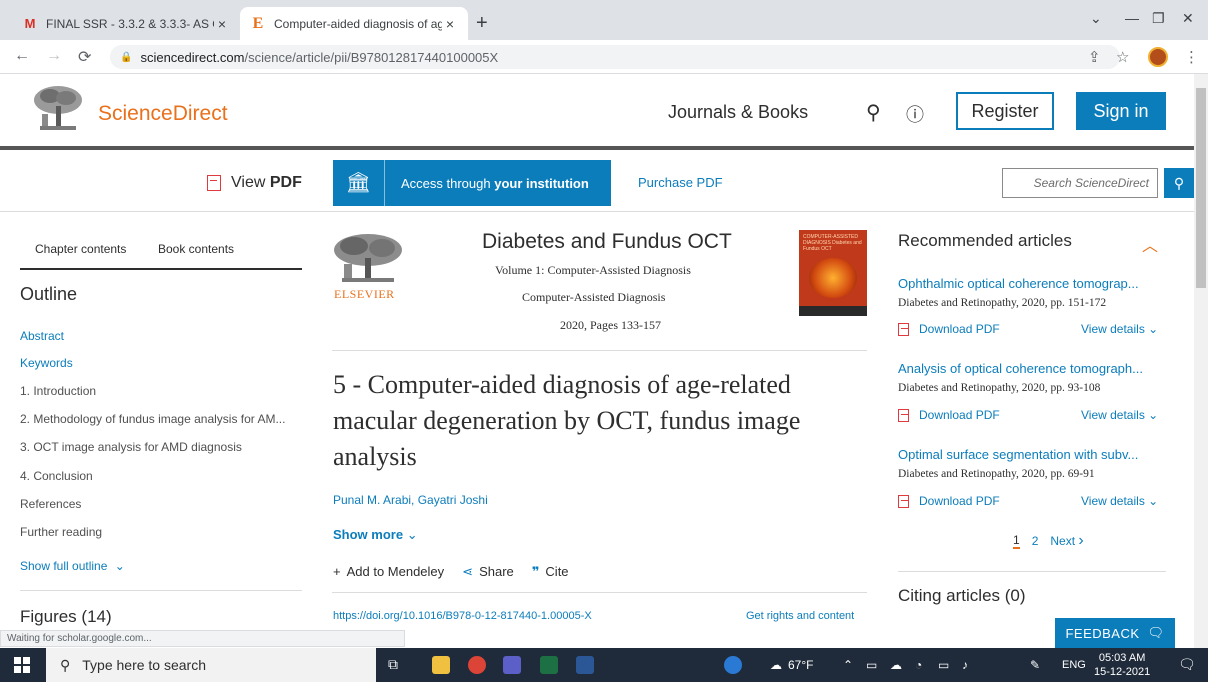 The width and height of the screenshot is (1208, 682). What do you see at coordinates (1094, 57) in the screenshot?
I see `share-page-icon: ⇪` at bounding box center [1094, 57].